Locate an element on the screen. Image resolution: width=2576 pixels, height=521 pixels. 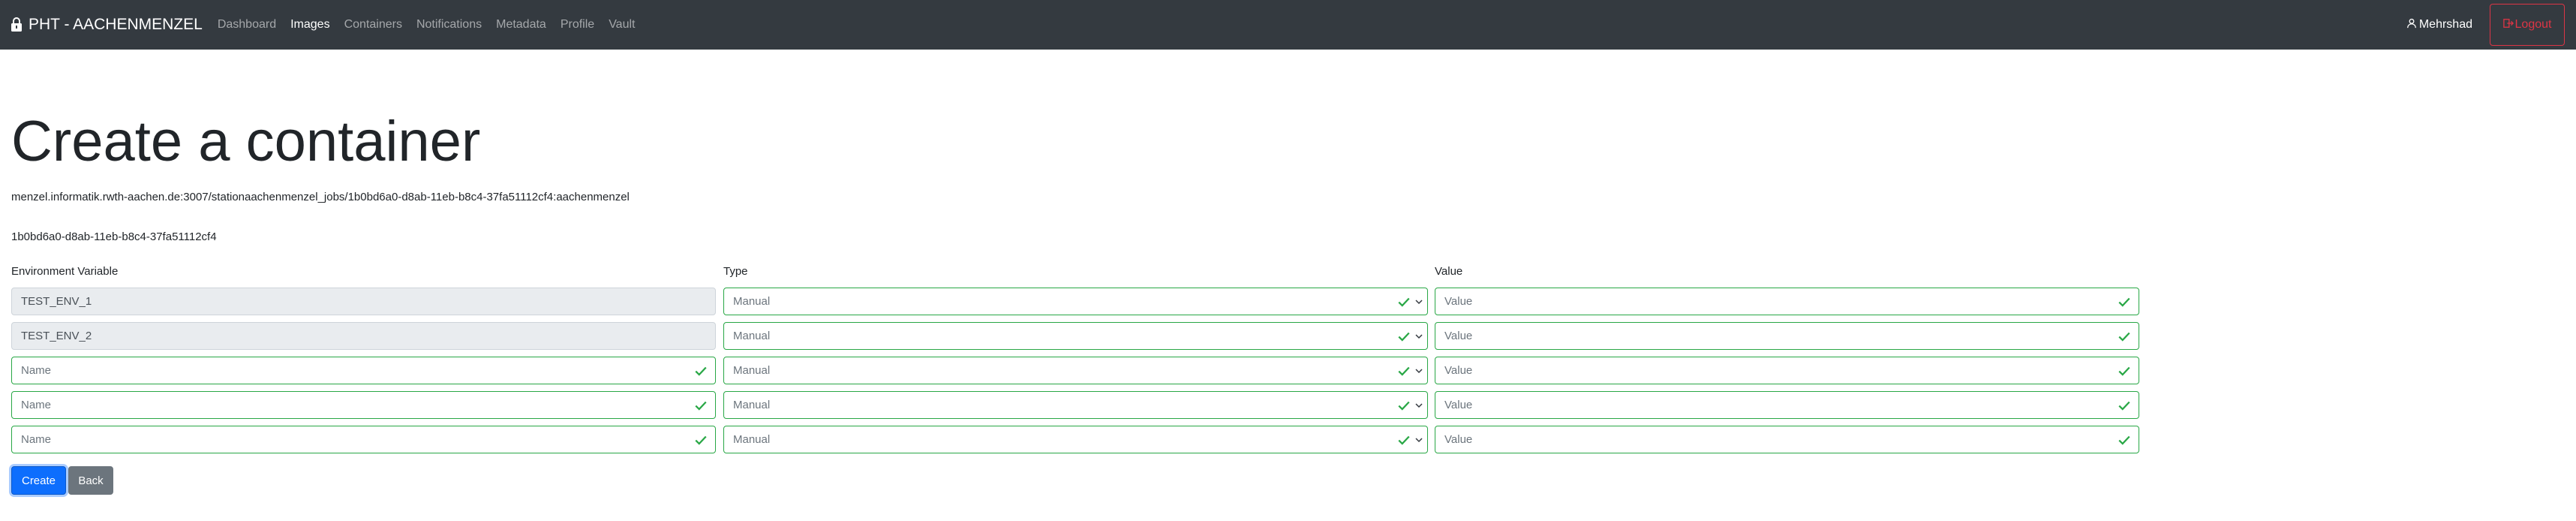
column-label-type: Type is located at coordinates (735, 271).